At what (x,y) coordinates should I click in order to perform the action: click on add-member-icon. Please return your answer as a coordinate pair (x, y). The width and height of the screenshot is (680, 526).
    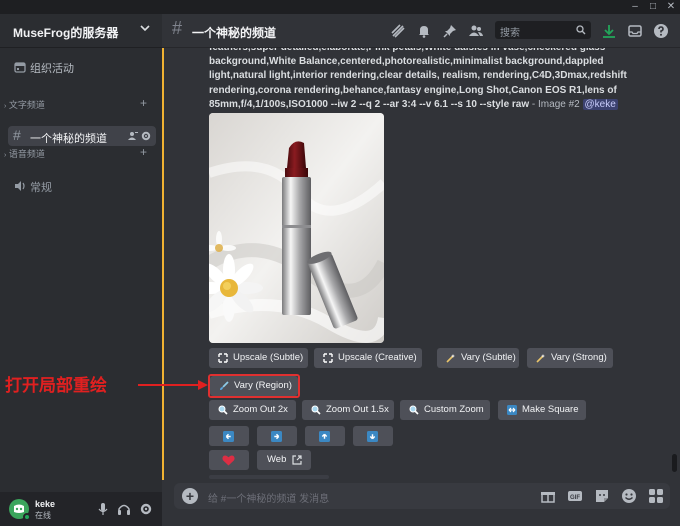
    Looking at the image, I should click on (133, 136).